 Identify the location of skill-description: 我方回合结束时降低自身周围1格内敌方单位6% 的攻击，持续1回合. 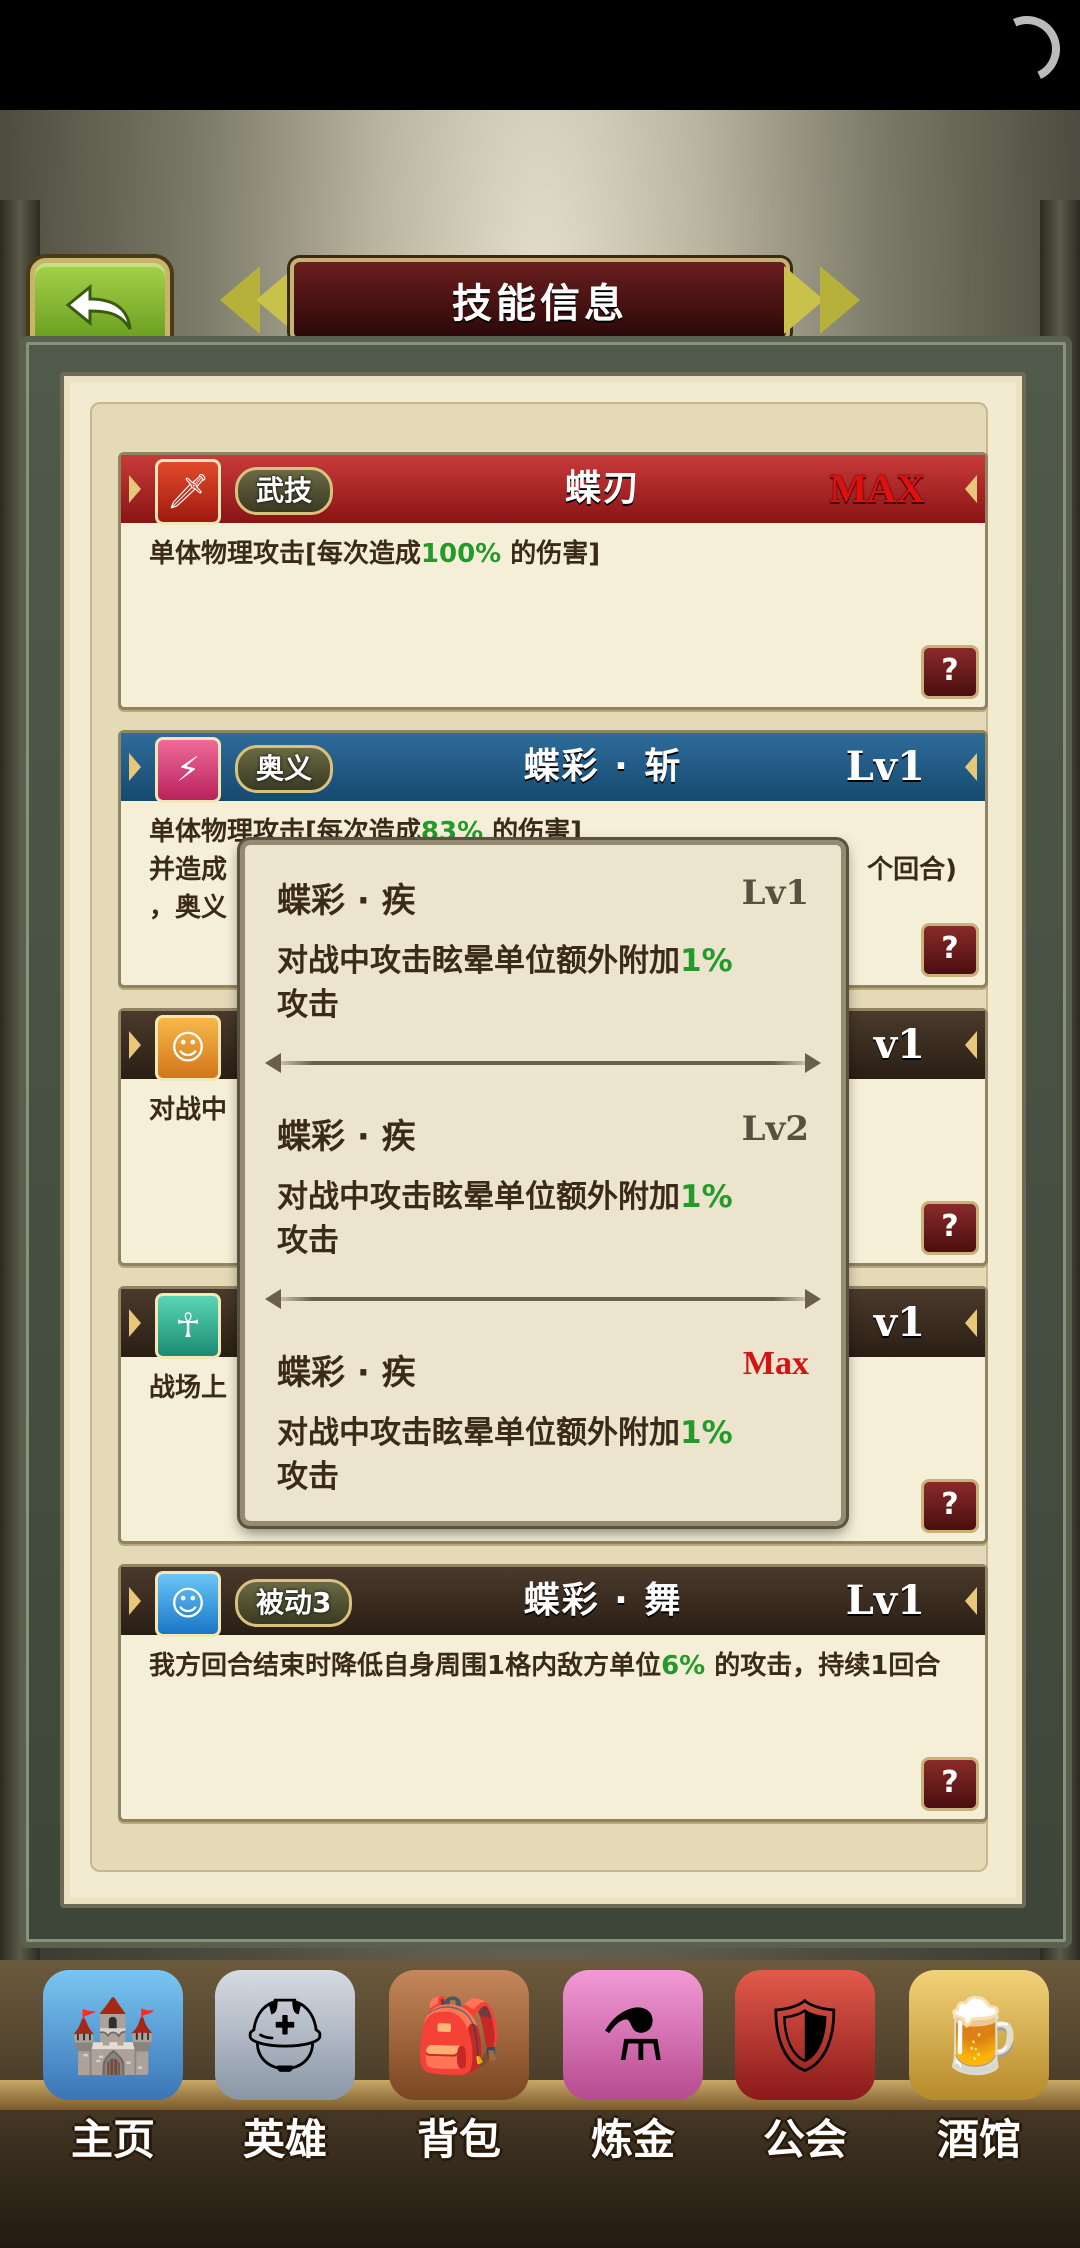
(545, 1666).